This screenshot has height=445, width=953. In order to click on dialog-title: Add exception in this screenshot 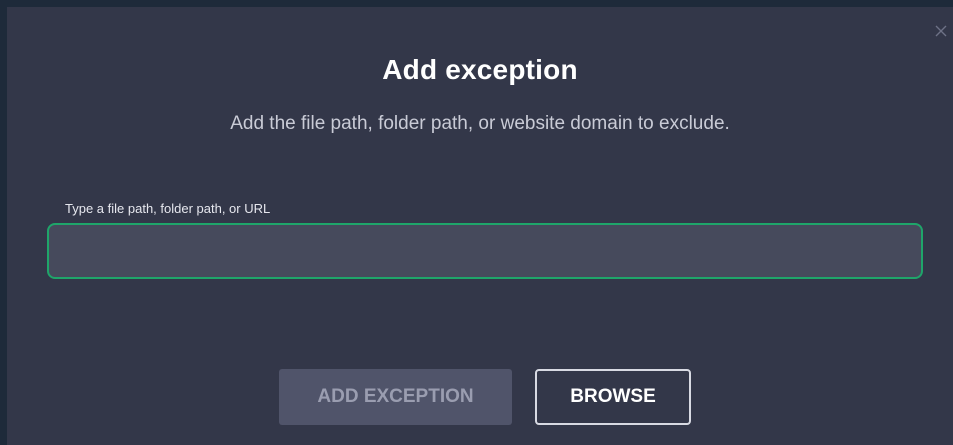, I will do `click(480, 69)`.